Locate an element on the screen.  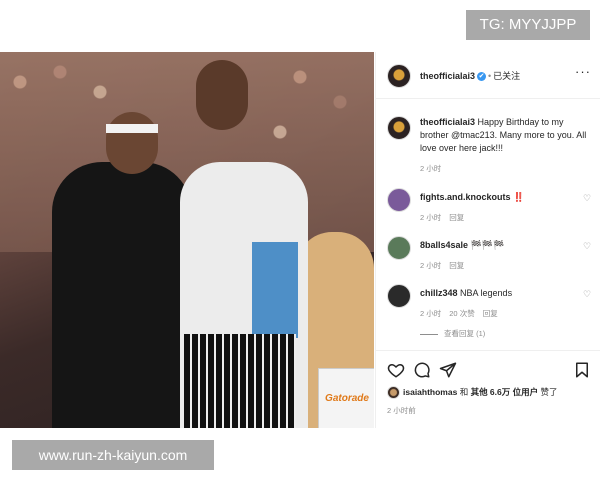
comment-item: chillz348 NBA legends 2 小时 20 次赞 回复 ♡ is located at coordinates (489, 301).